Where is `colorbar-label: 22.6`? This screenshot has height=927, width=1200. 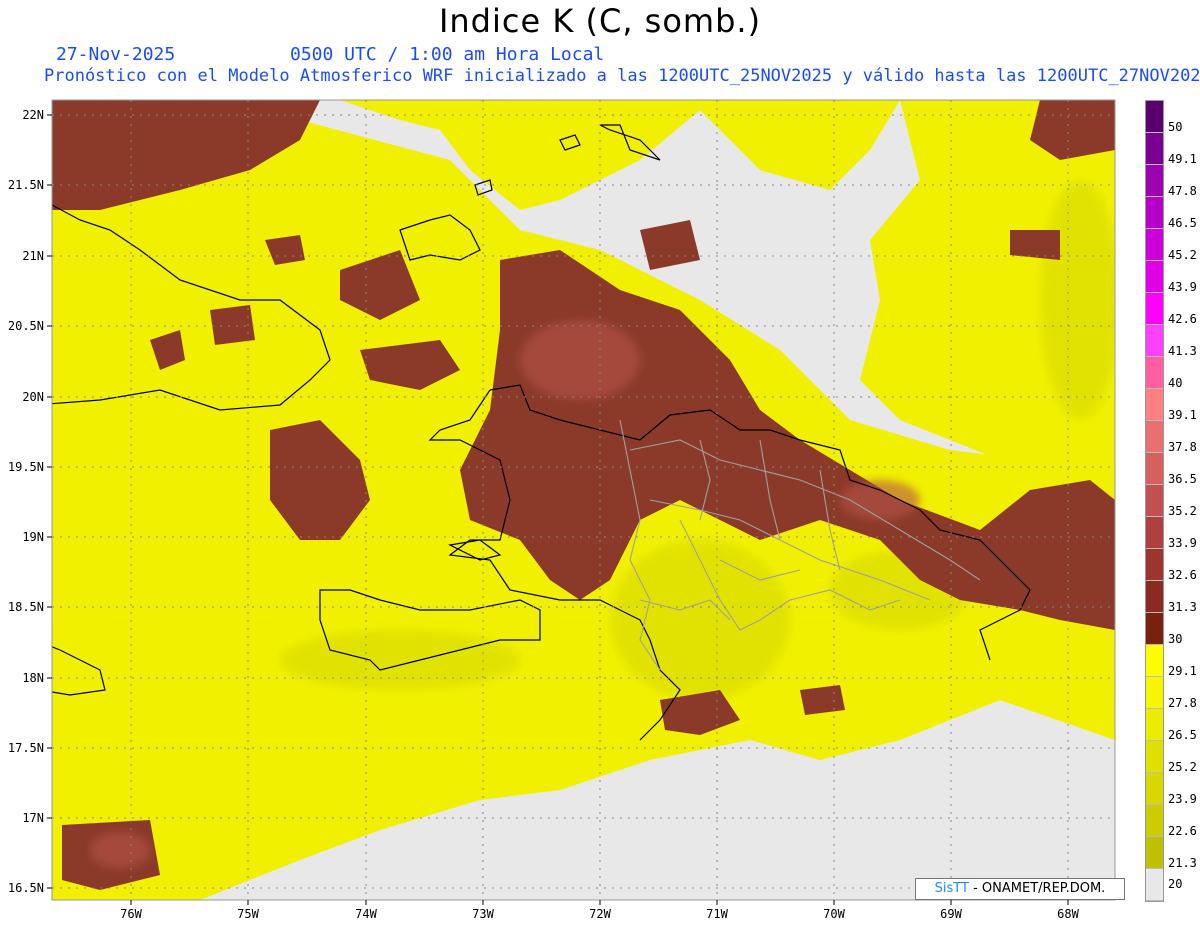
colorbar-label: 22.6 is located at coordinates (1182, 831).